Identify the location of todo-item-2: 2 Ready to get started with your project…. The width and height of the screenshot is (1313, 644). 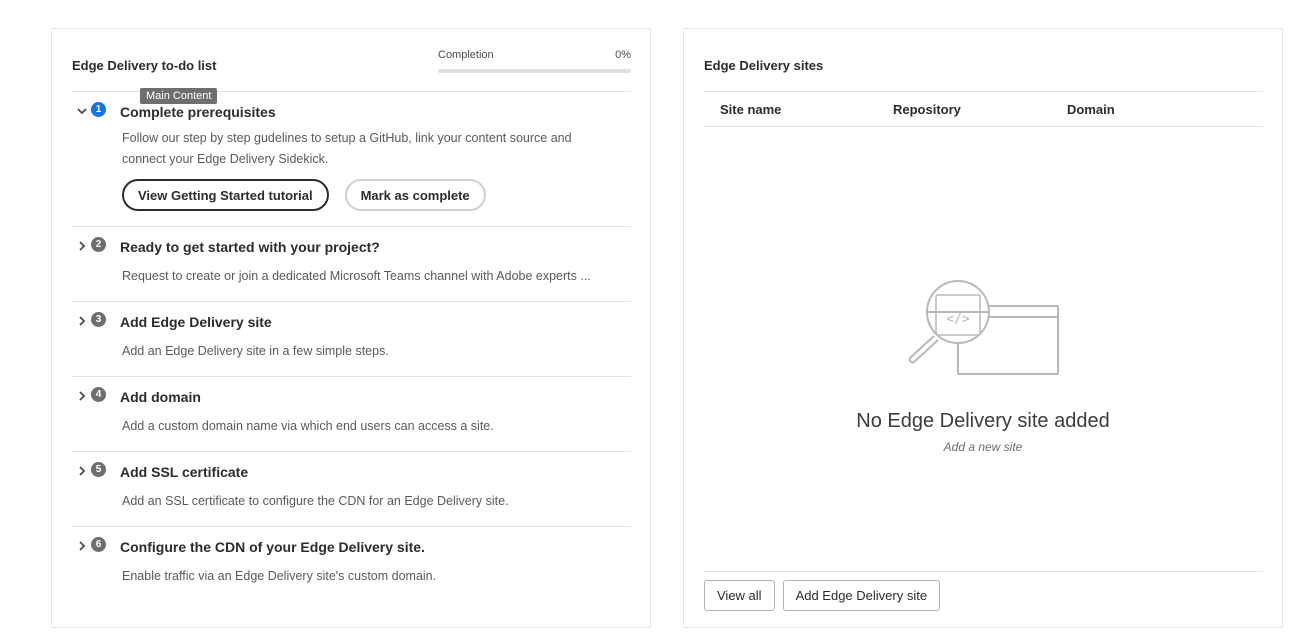
(351, 263).